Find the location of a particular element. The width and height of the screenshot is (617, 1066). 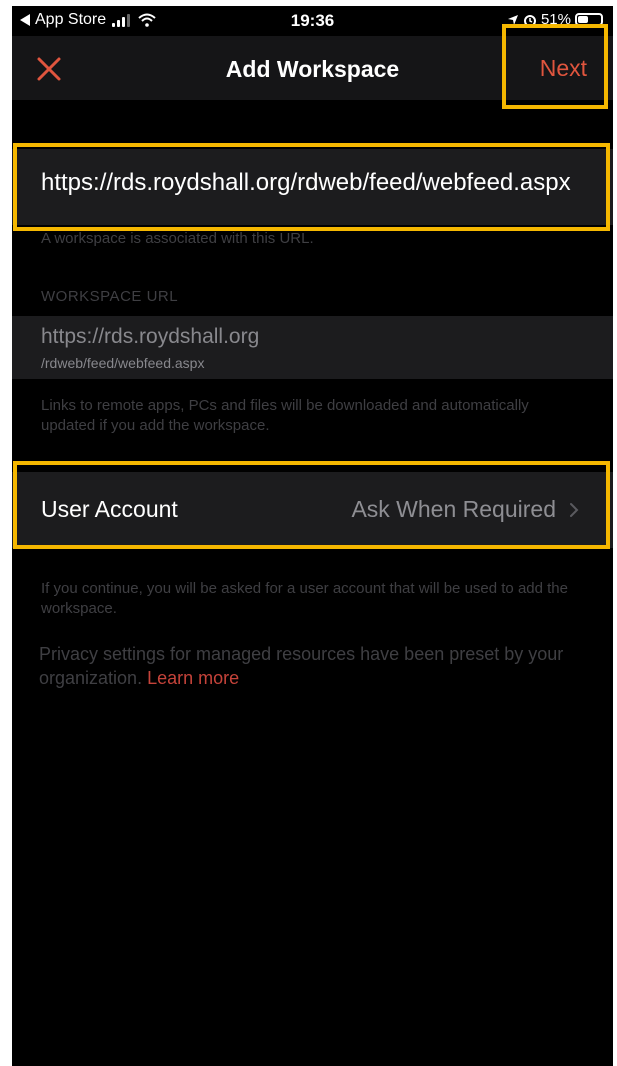

status-bar: App Store 19:36 51% is located at coordinates (312, 21).